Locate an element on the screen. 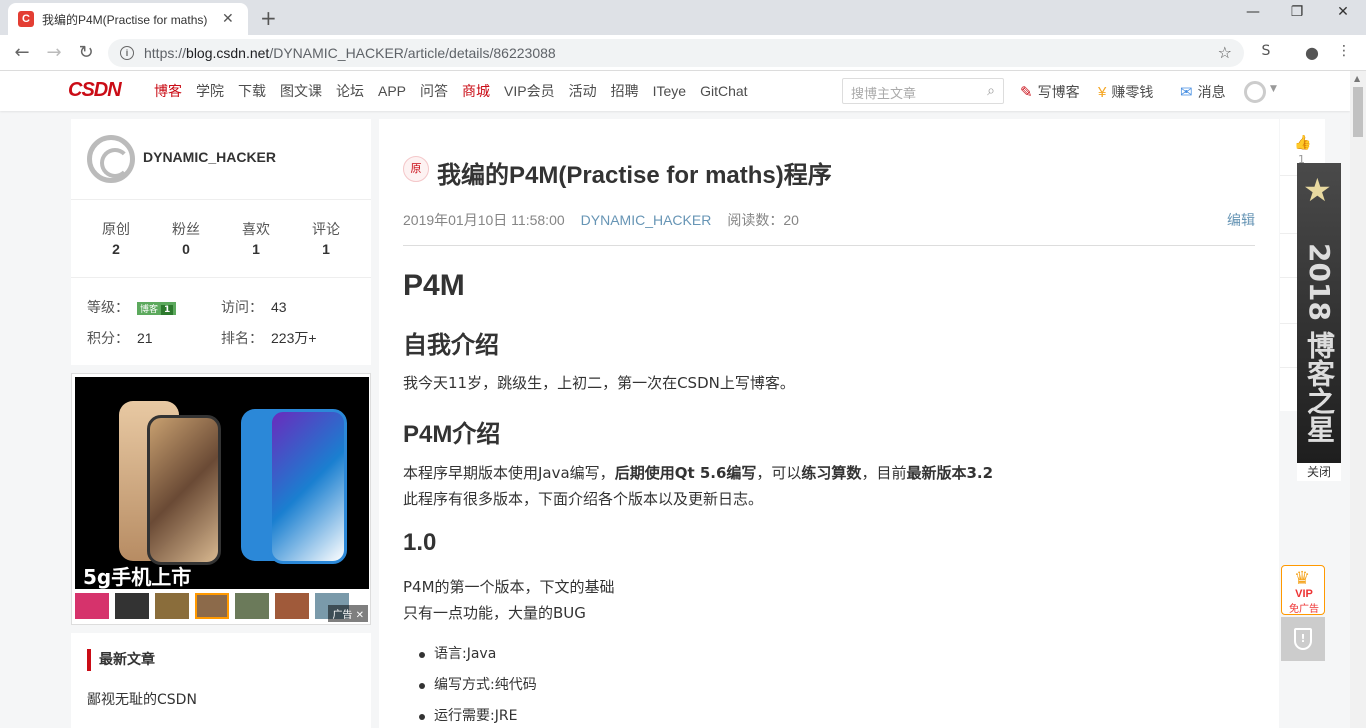 The width and height of the screenshot is (1366, 728). heading-v10: 1.0 is located at coordinates (420, 542).